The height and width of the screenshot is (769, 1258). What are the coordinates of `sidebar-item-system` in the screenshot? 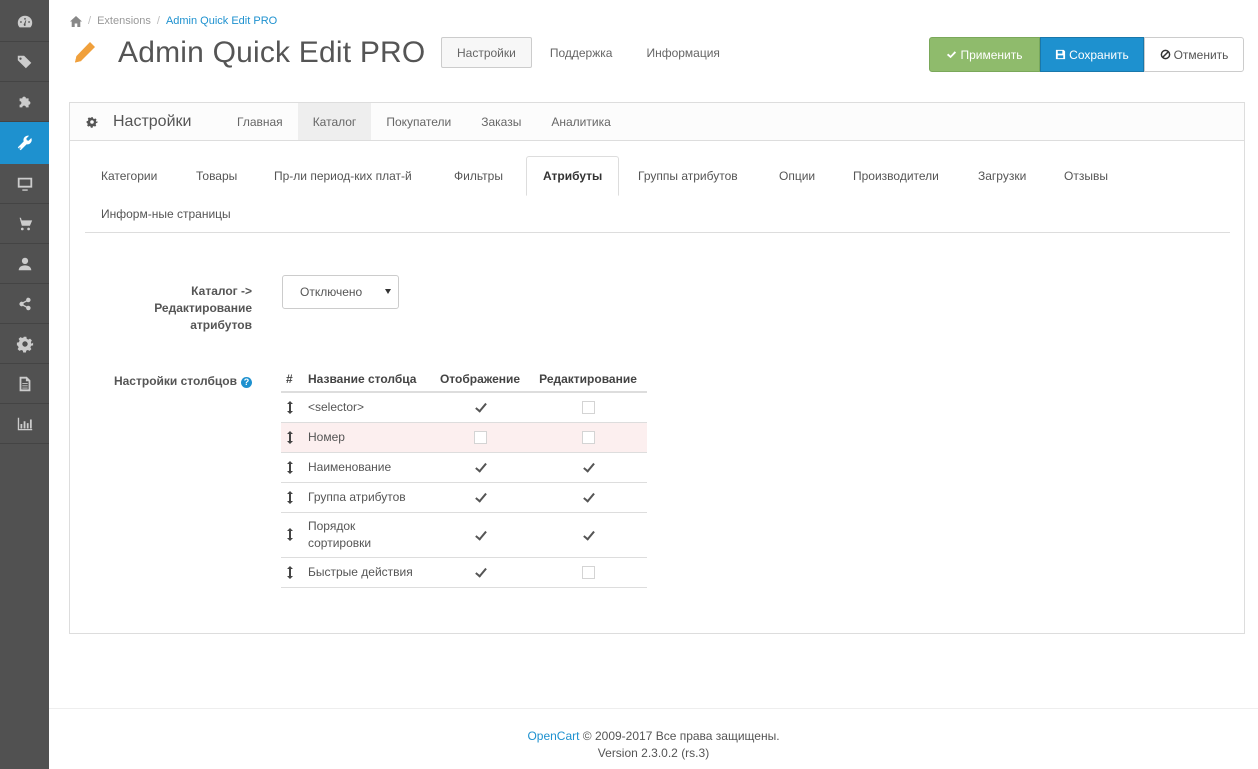 It's located at (24, 184).